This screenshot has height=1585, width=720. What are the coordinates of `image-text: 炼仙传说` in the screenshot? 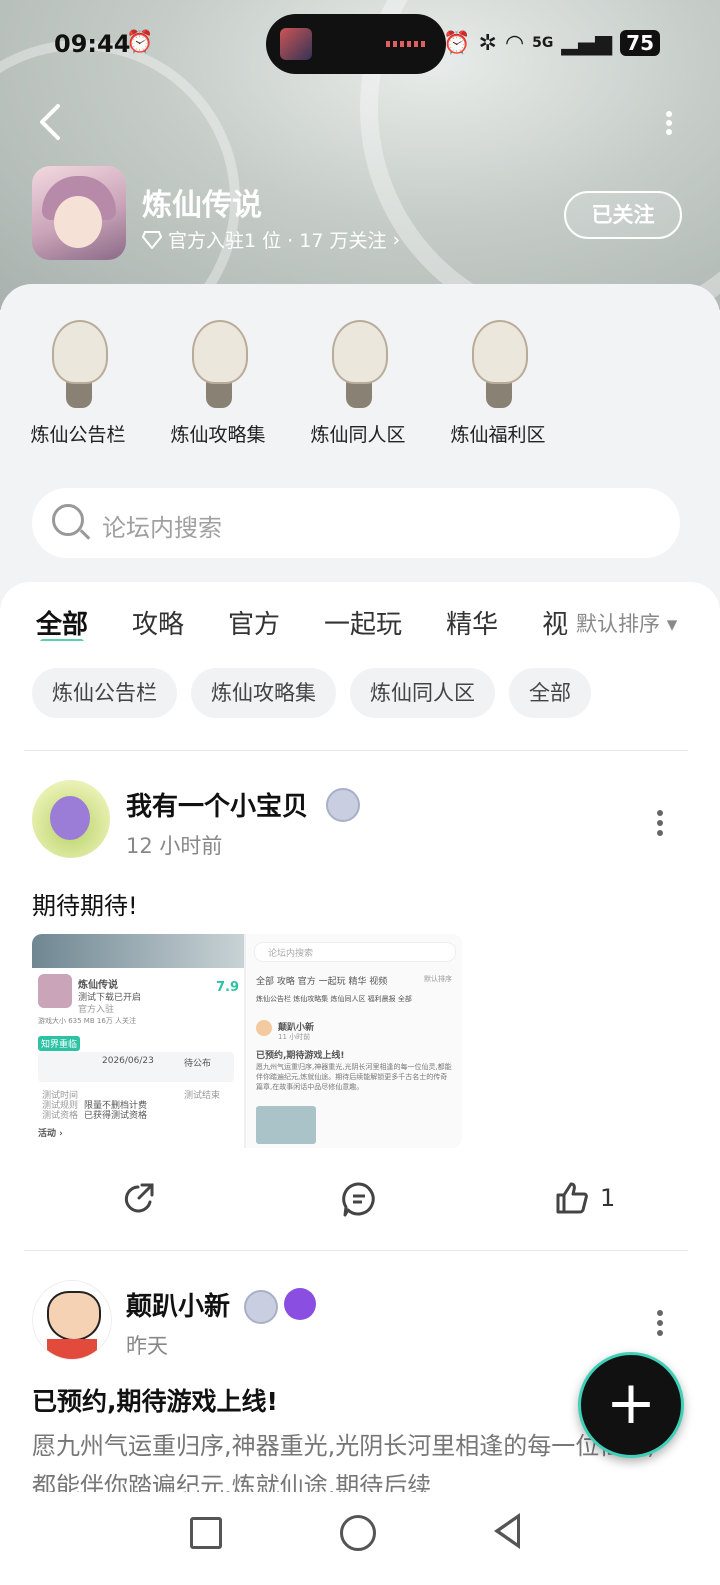 It's located at (98, 985).